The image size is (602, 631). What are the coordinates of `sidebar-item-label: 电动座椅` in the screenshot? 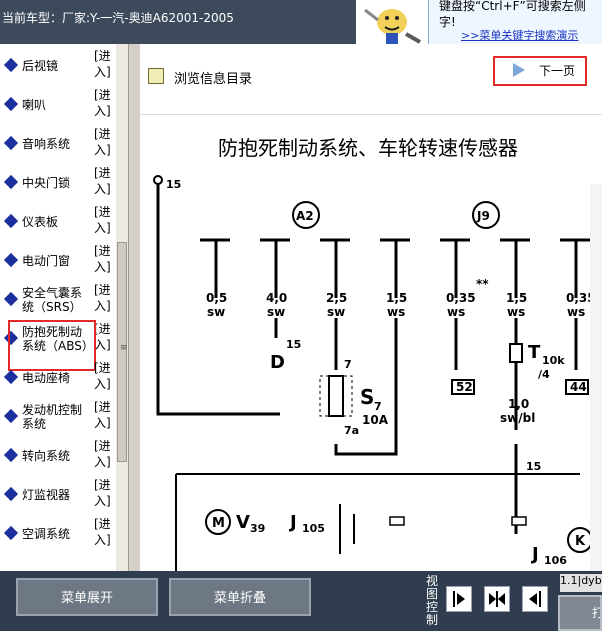 It's located at (46, 377).